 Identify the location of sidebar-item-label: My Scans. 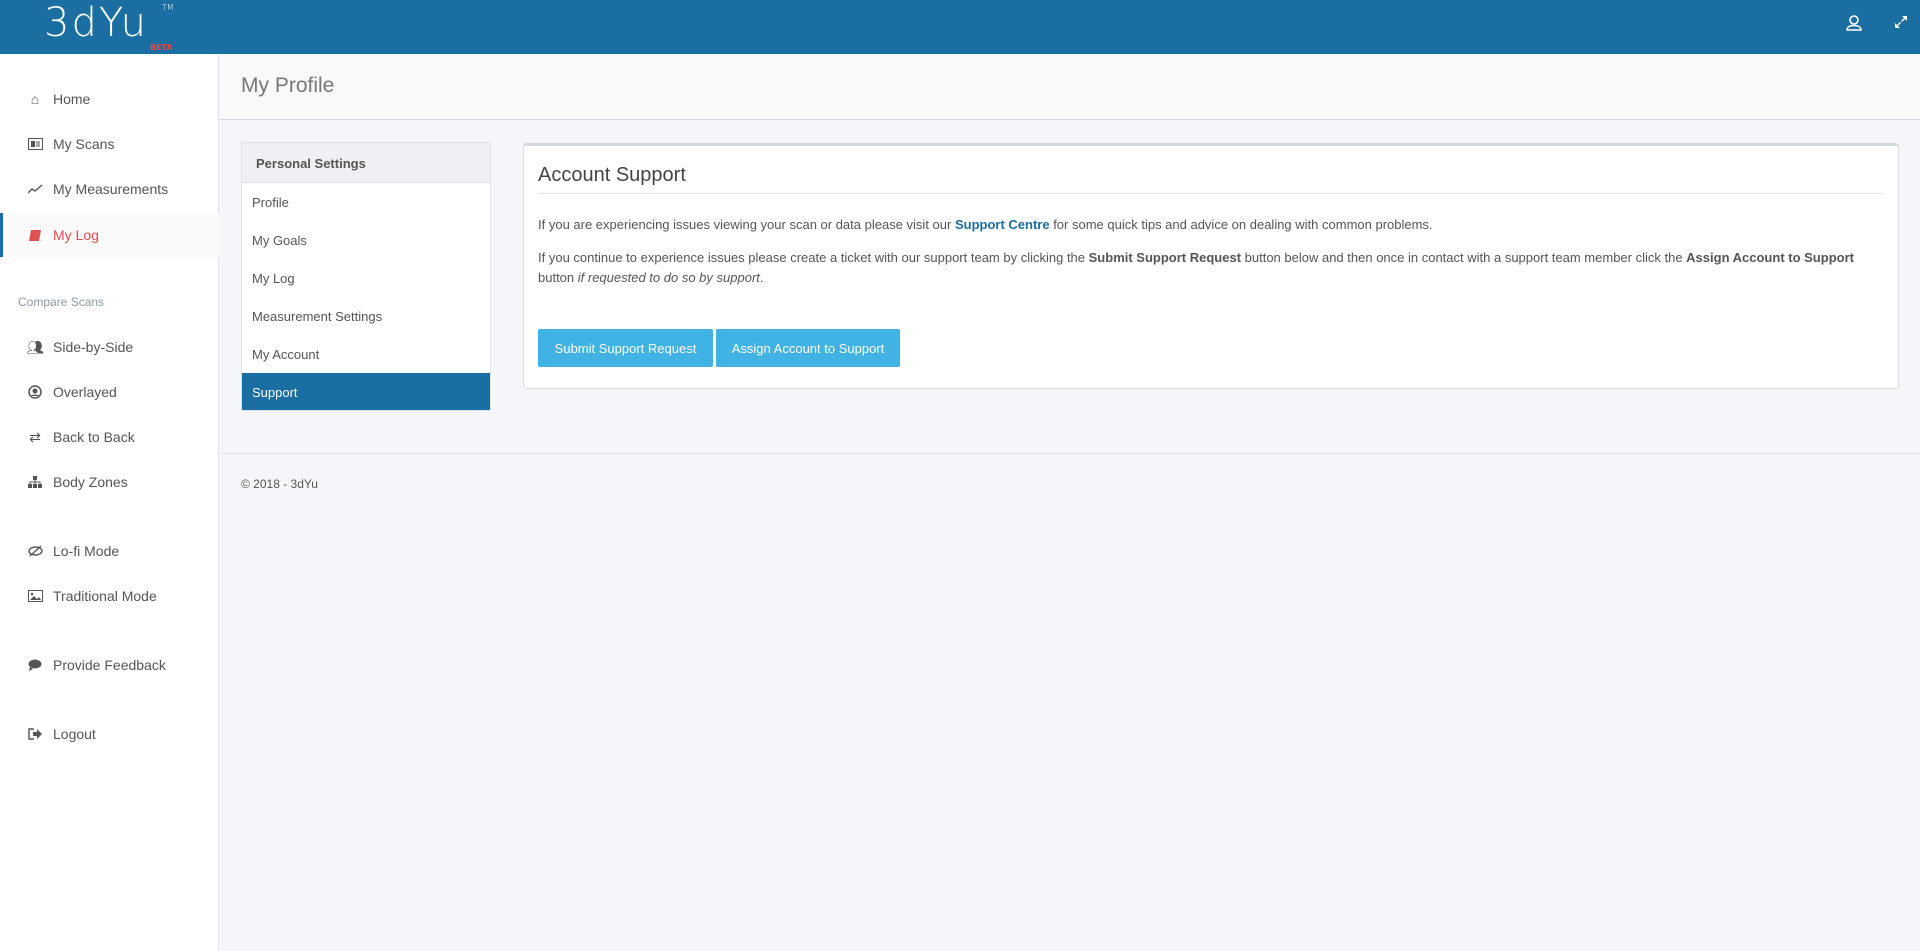
(84, 144).